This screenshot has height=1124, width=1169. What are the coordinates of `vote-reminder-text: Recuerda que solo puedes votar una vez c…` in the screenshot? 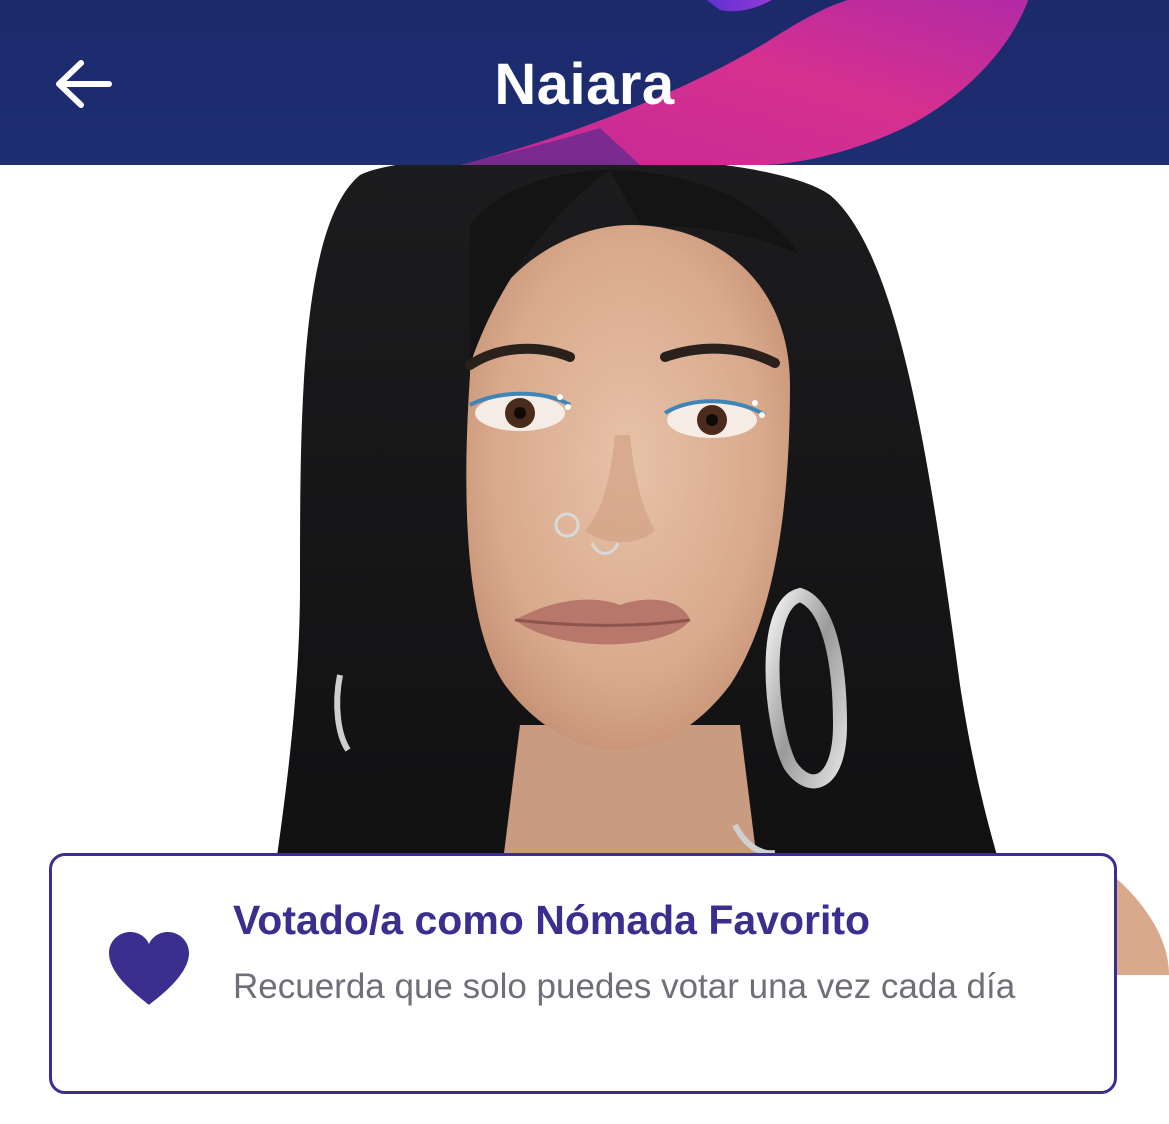 It's located at (624, 986).